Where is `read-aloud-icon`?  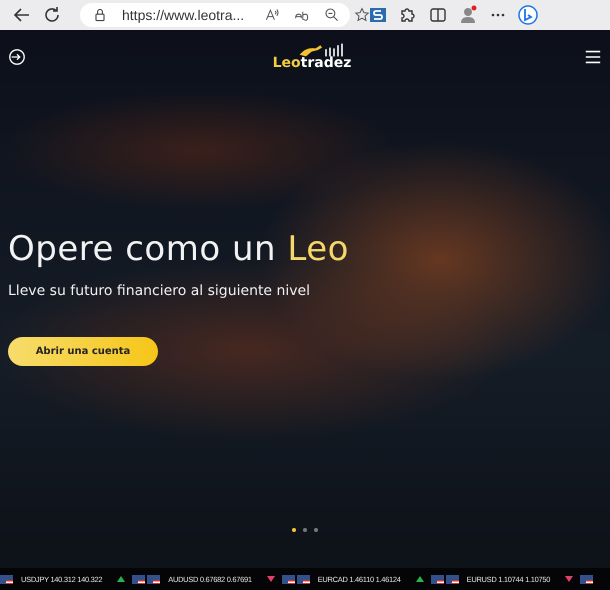 read-aloud-icon is located at coordinates (272, 15).